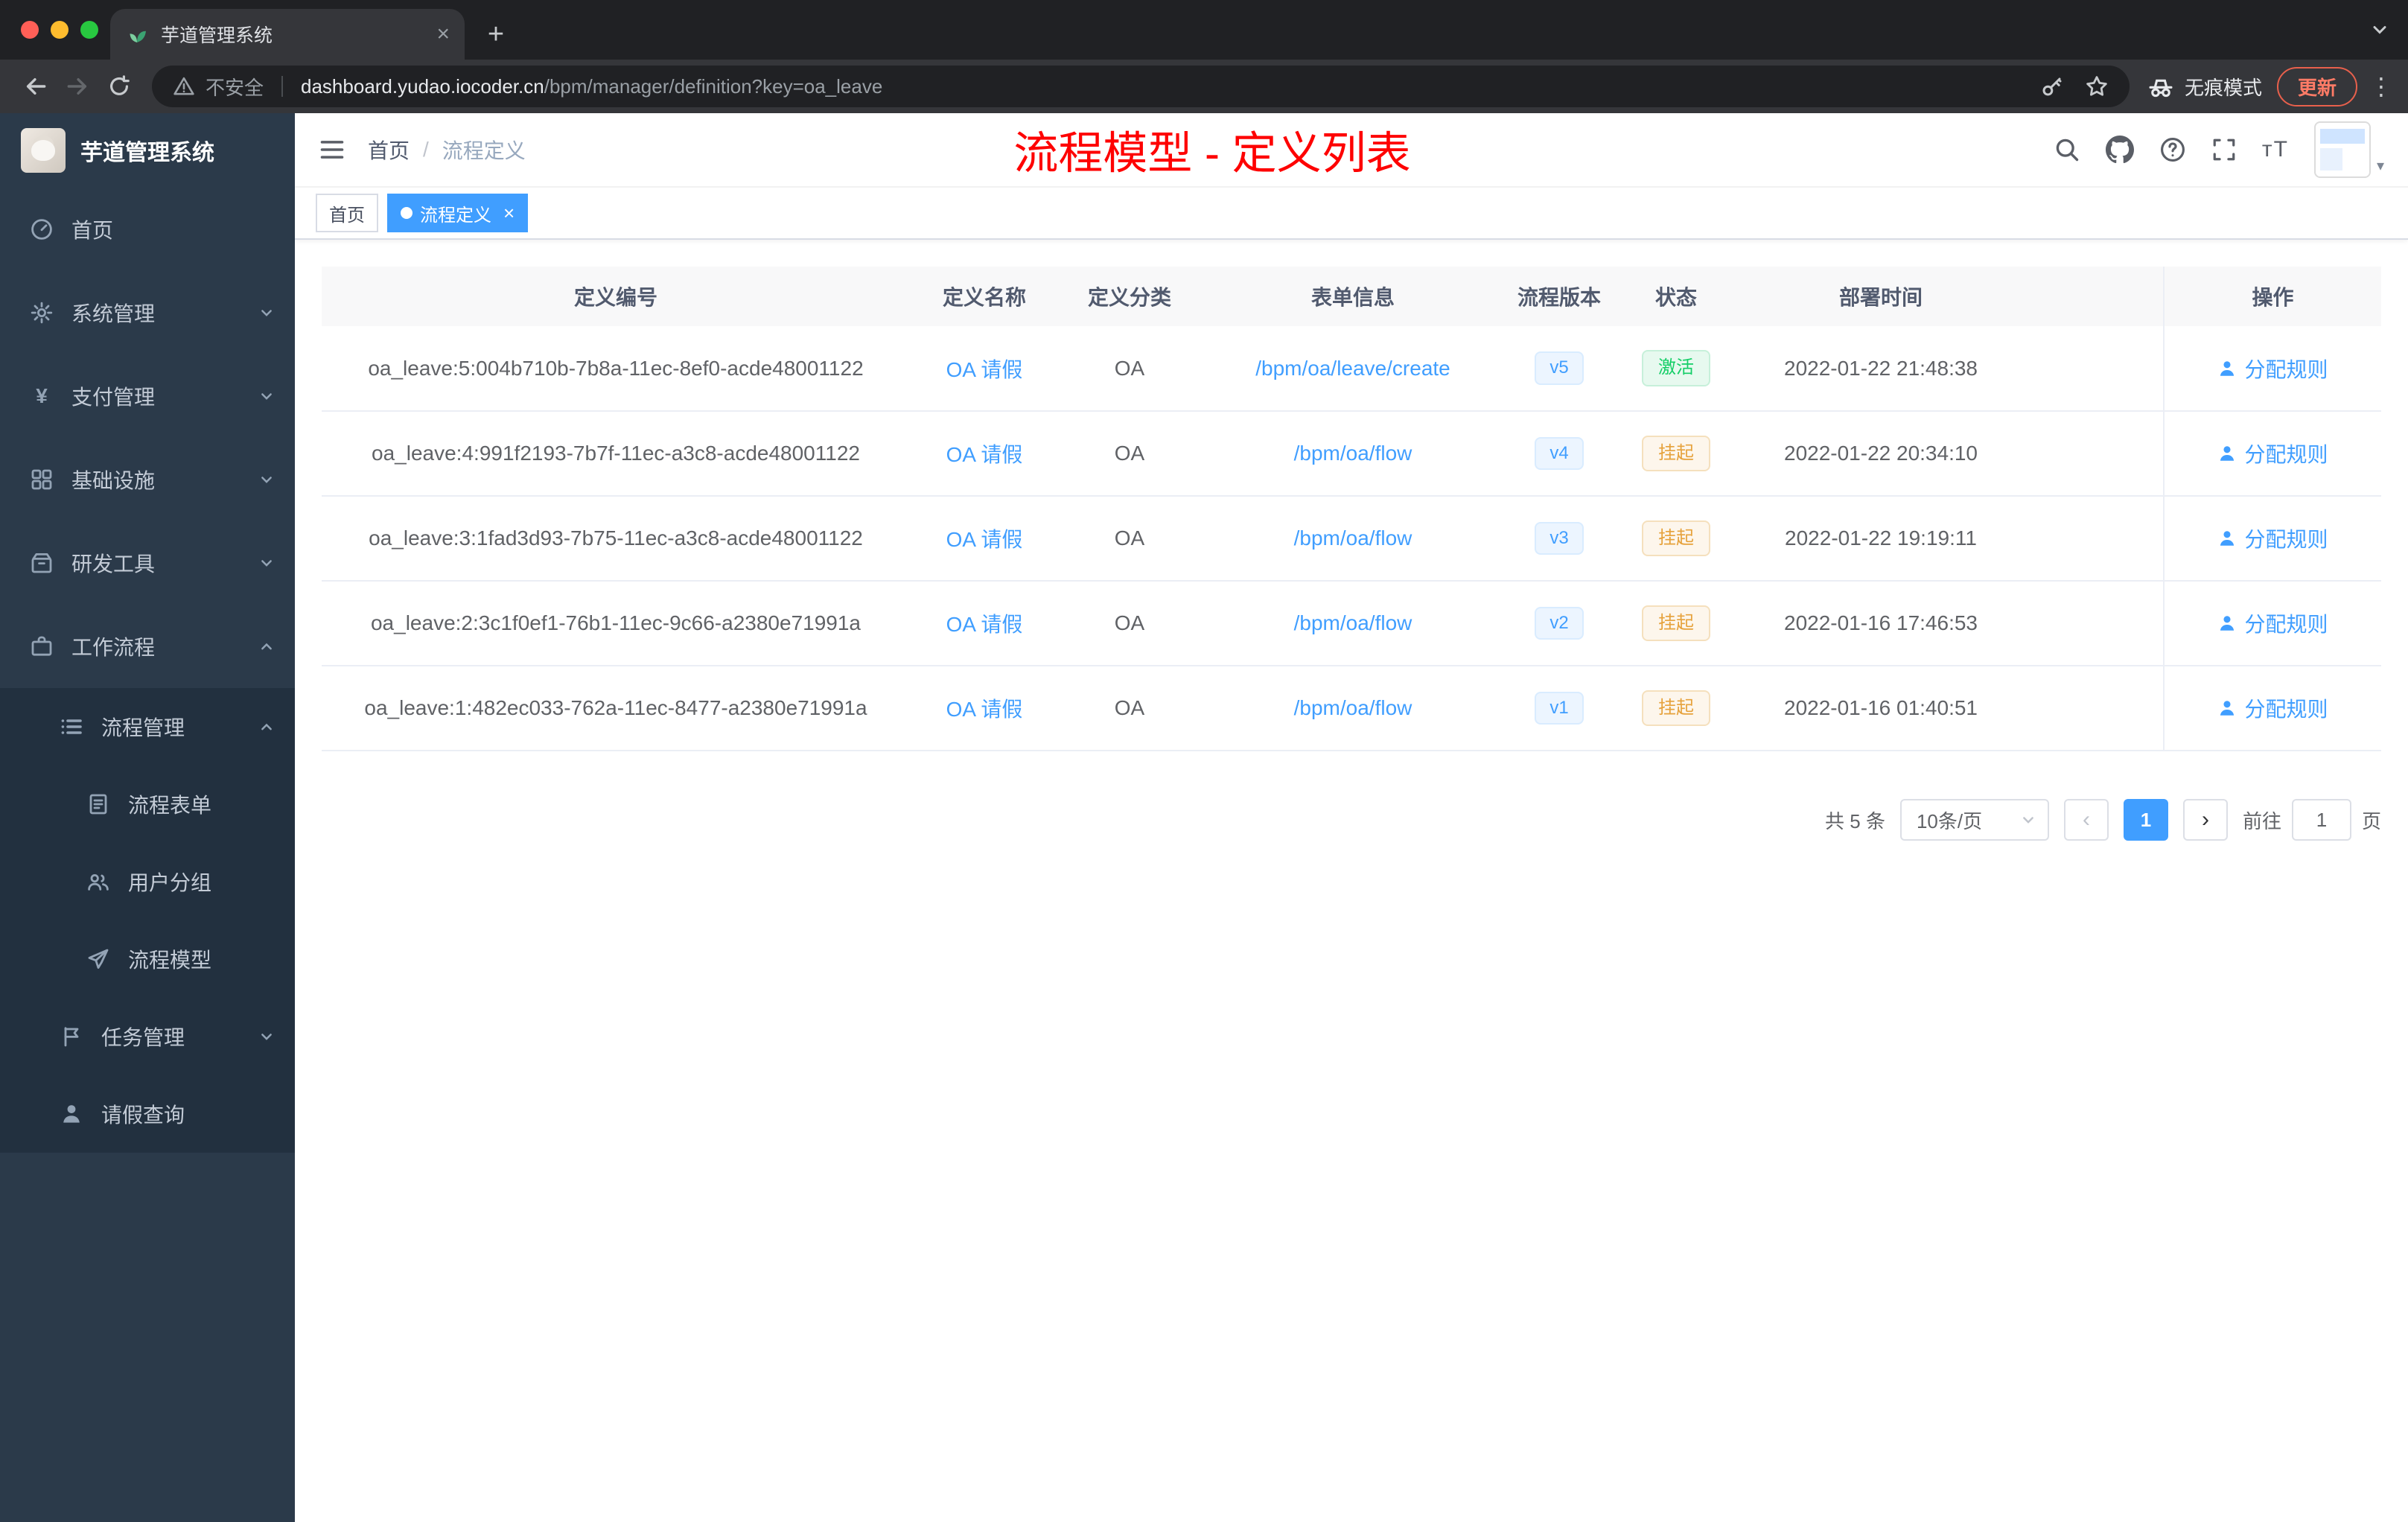 Image resolution: width=2408 pixels, height=1522 pixels. Describe the element at coordinates (2261, 820) in the screenshot. I see `goto-label: 前往` at that location.